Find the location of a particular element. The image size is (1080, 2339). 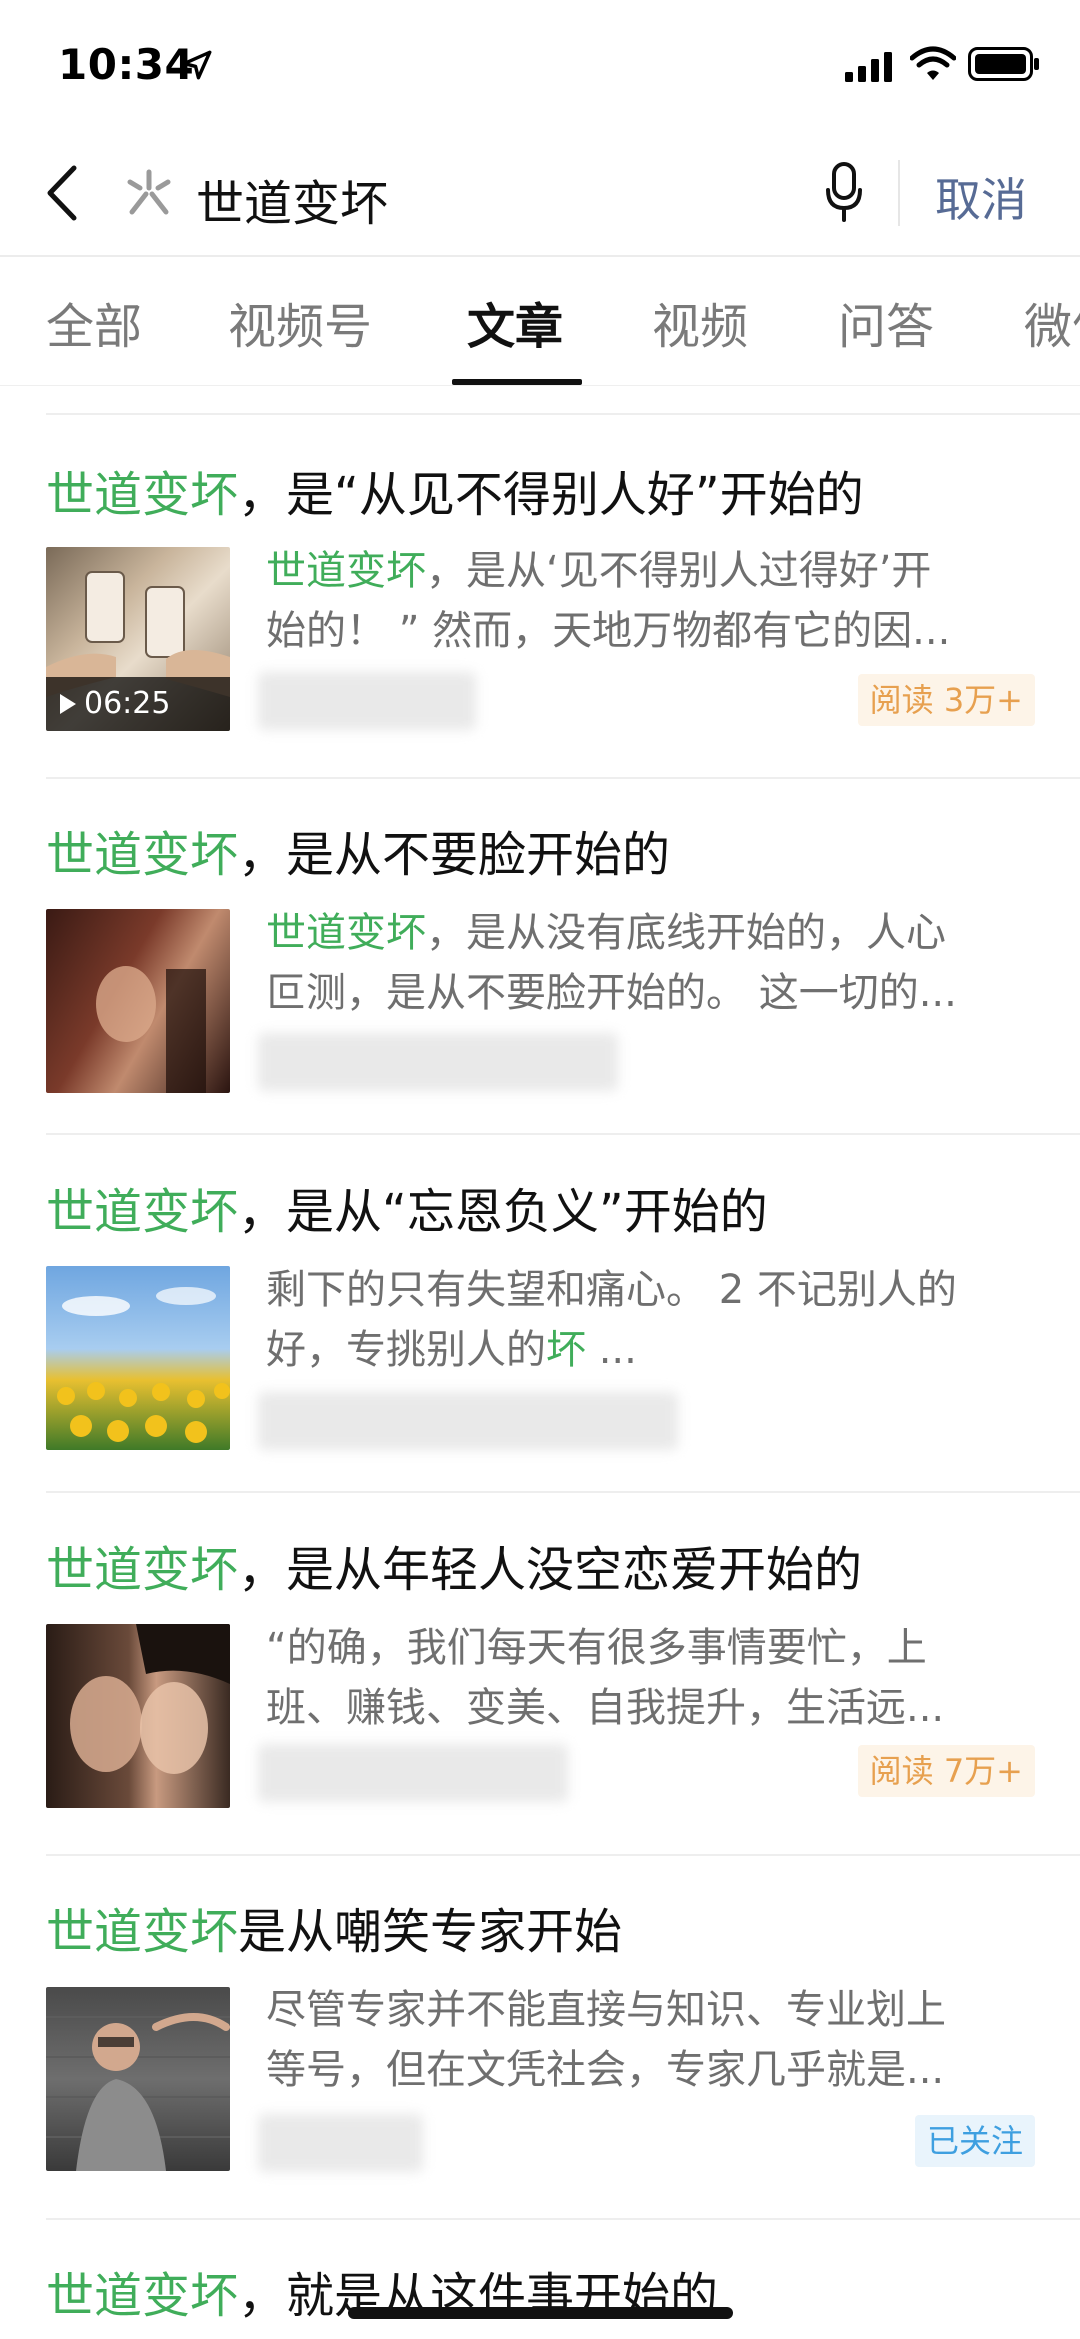

sunflower-field-image is located at coordinates (143, 1365).